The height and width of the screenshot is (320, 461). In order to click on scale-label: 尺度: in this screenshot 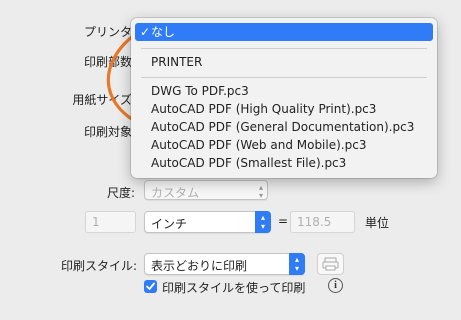, I will do `click(120, 193)`.